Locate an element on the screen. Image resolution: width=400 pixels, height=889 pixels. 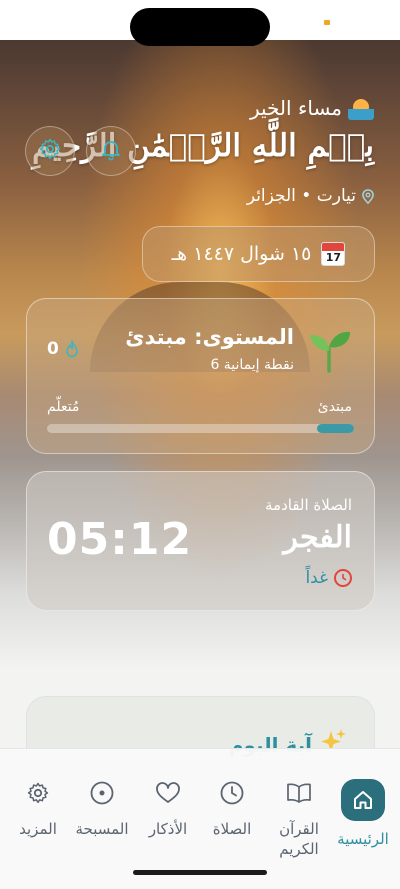
next-prayer-day: غداً is located at coordinates (316, 578).